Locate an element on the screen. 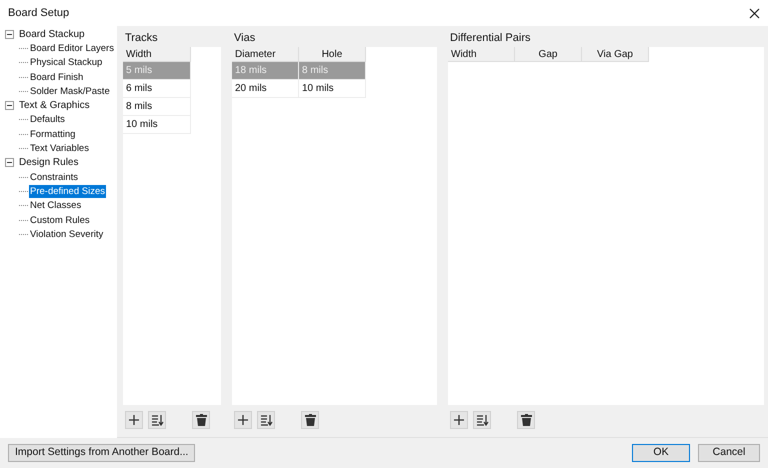 This screenshot has height=468, width=768. ok-button: OK is located at coordinates (661, 453).